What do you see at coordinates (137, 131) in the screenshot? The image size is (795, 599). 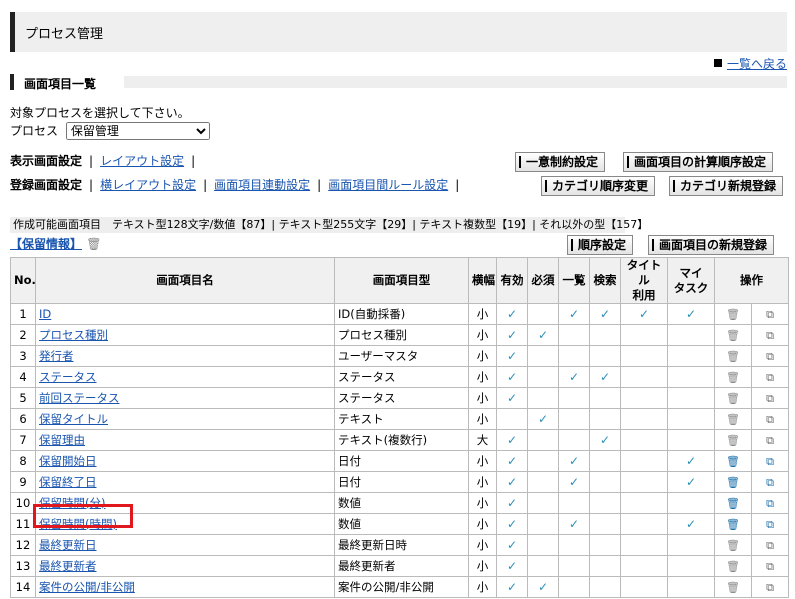 I see `process-select: 保留管理` at bounding box center [137, 131].